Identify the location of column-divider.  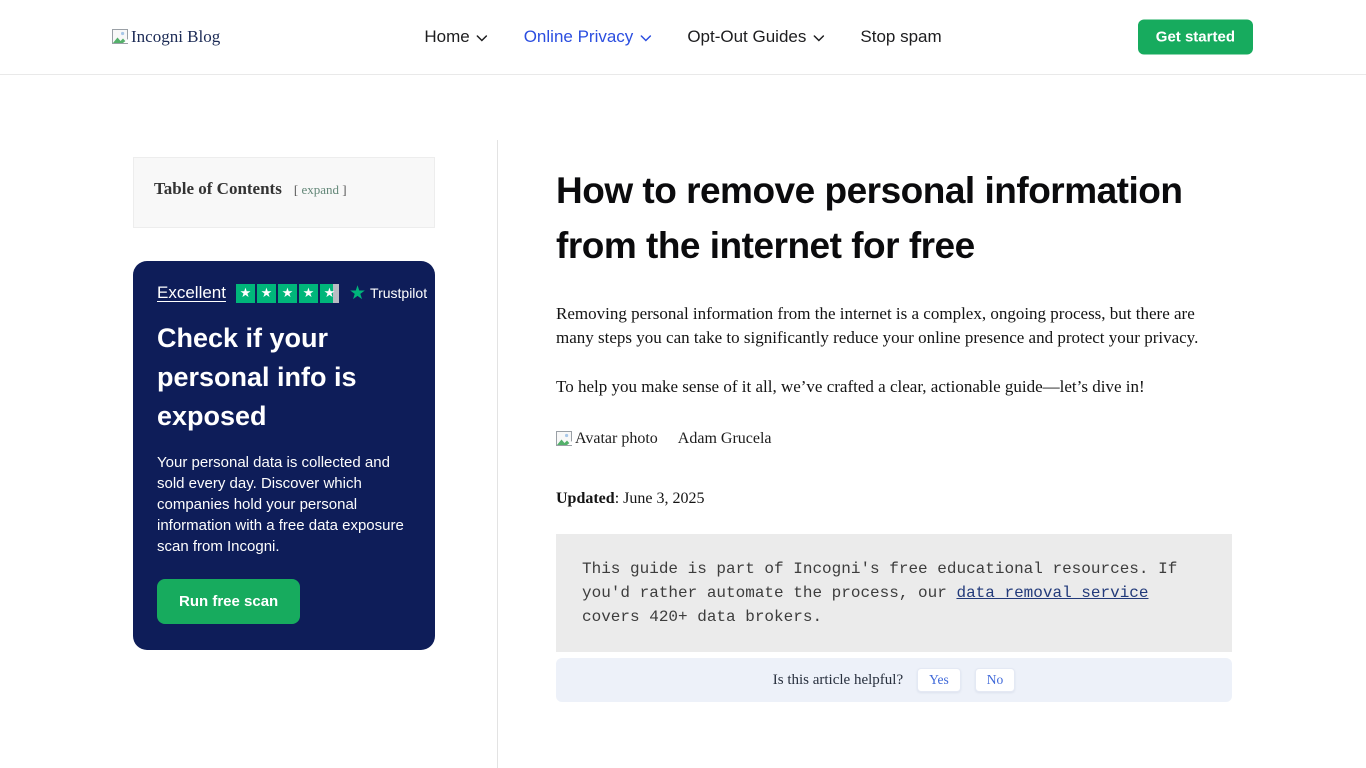
(497, 454).